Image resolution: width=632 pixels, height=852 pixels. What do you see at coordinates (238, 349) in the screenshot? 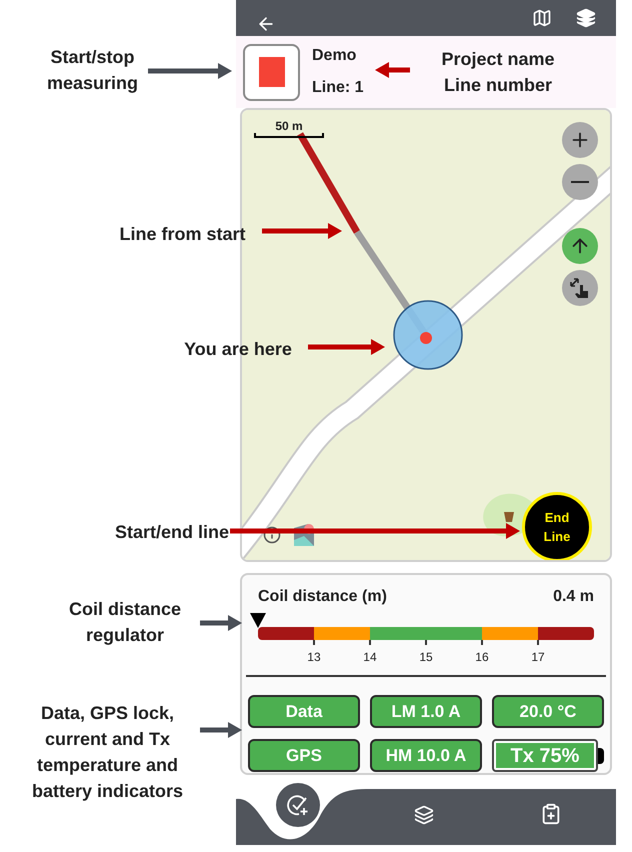
I see `annotation-text: You are here` at bounding box center [238, 349].